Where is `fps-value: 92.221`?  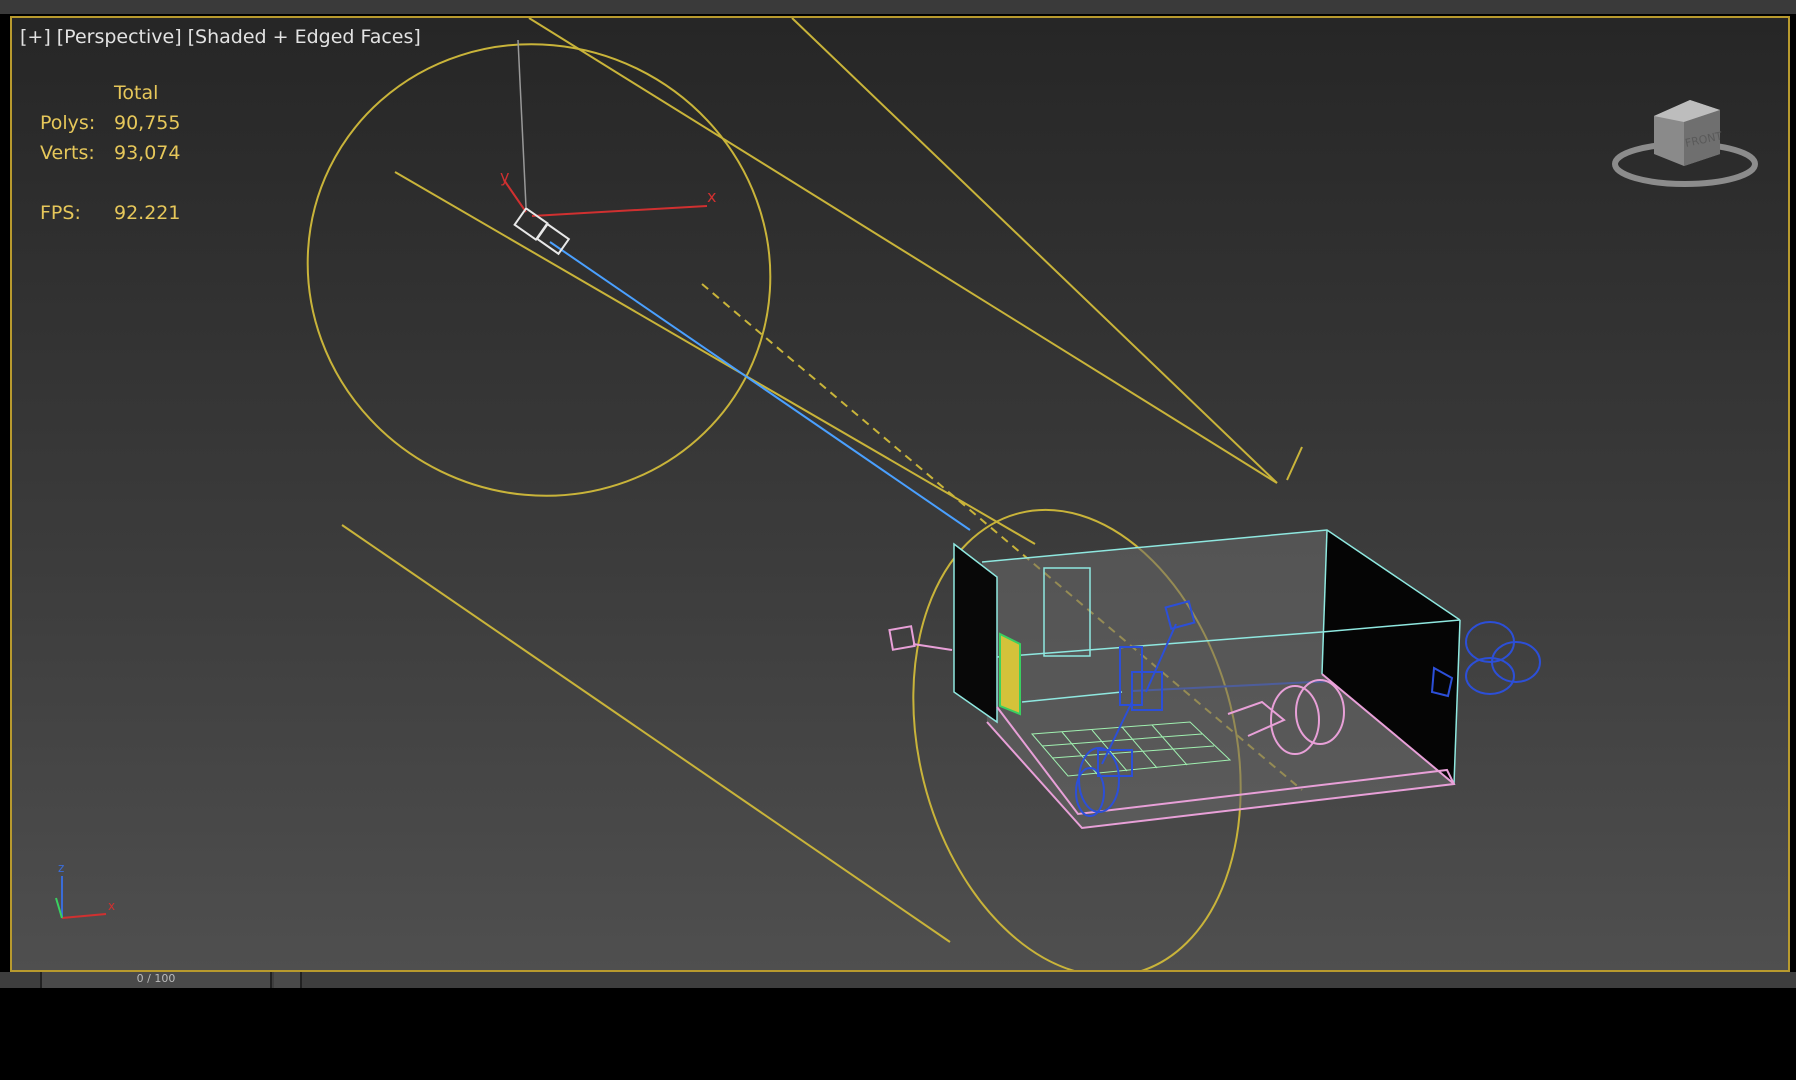 fps-value: 92.221 is located at coordinates (147, 213).